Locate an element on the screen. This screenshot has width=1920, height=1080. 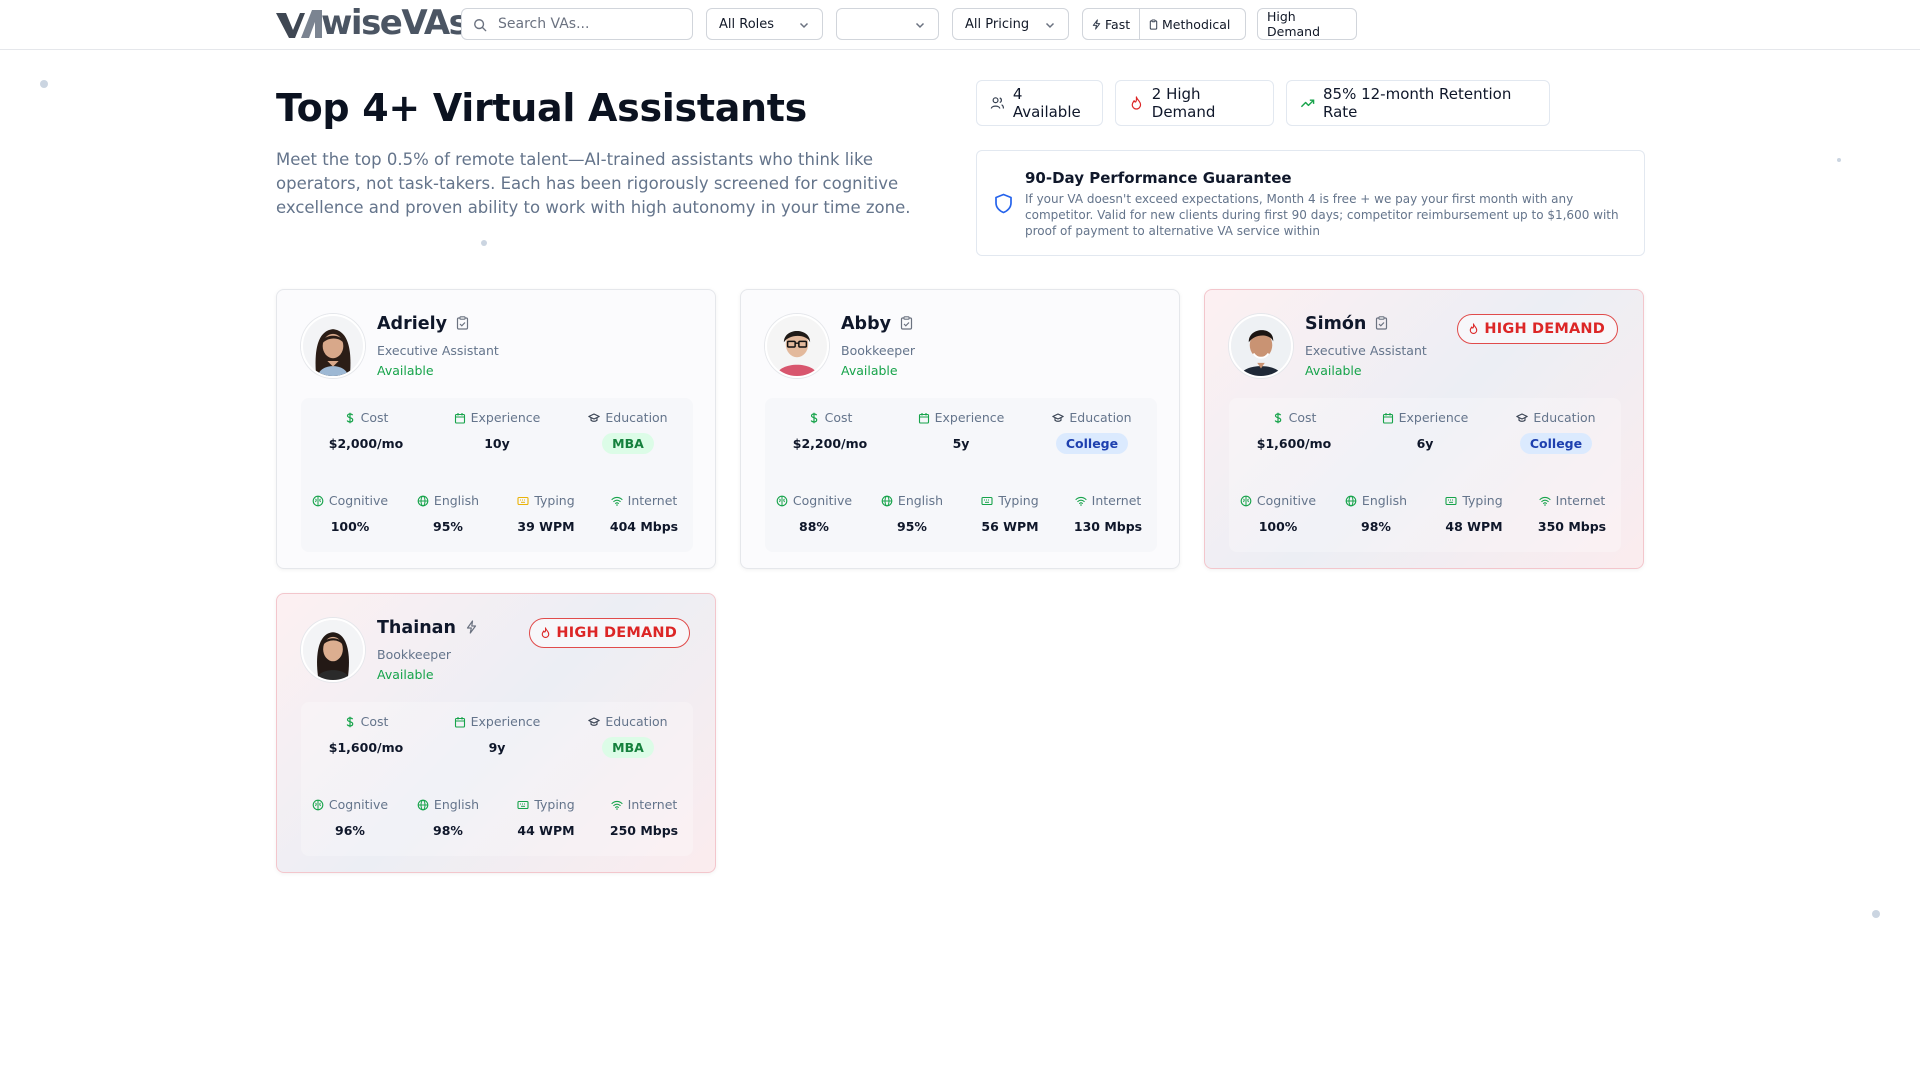
education-label: Education is located at coordinates (636, 721).